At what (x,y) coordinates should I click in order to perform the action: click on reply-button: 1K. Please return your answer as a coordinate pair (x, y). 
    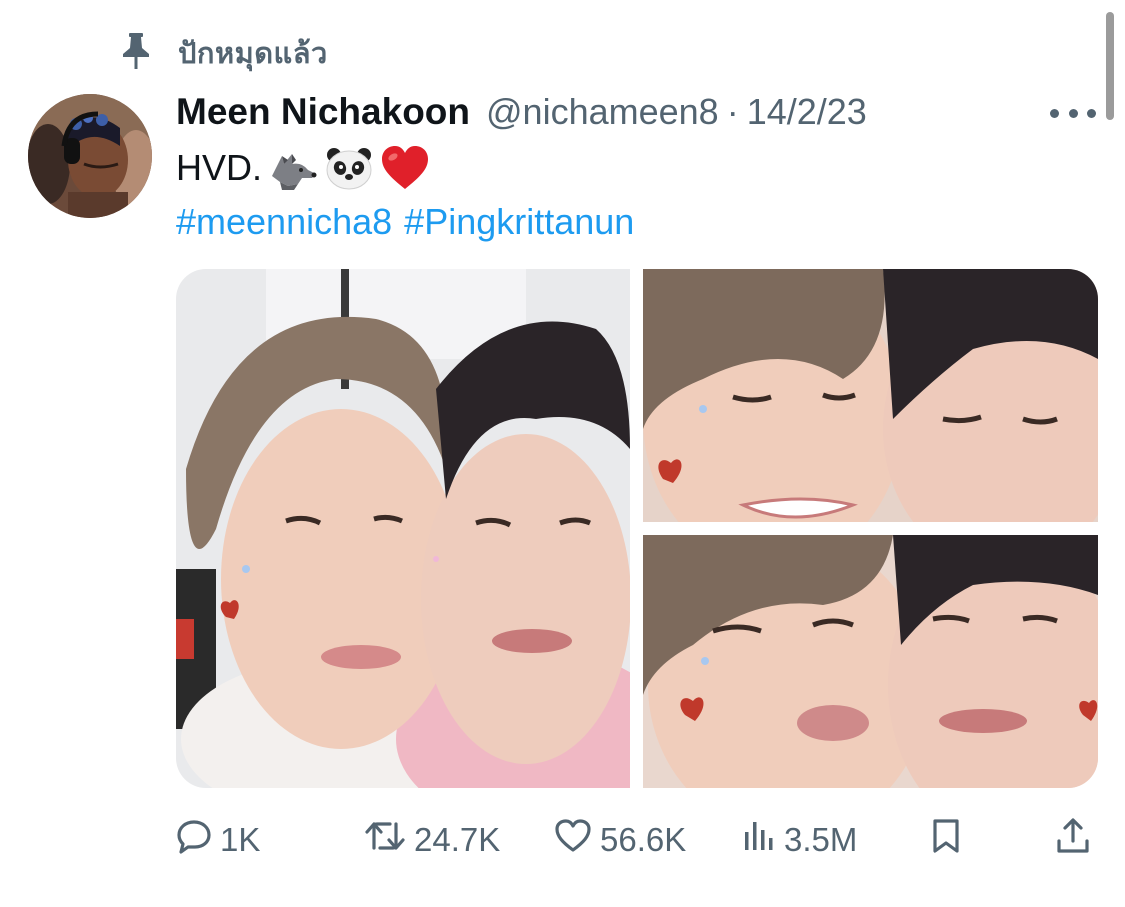
    Looking at the image, I should click on (218, 840).